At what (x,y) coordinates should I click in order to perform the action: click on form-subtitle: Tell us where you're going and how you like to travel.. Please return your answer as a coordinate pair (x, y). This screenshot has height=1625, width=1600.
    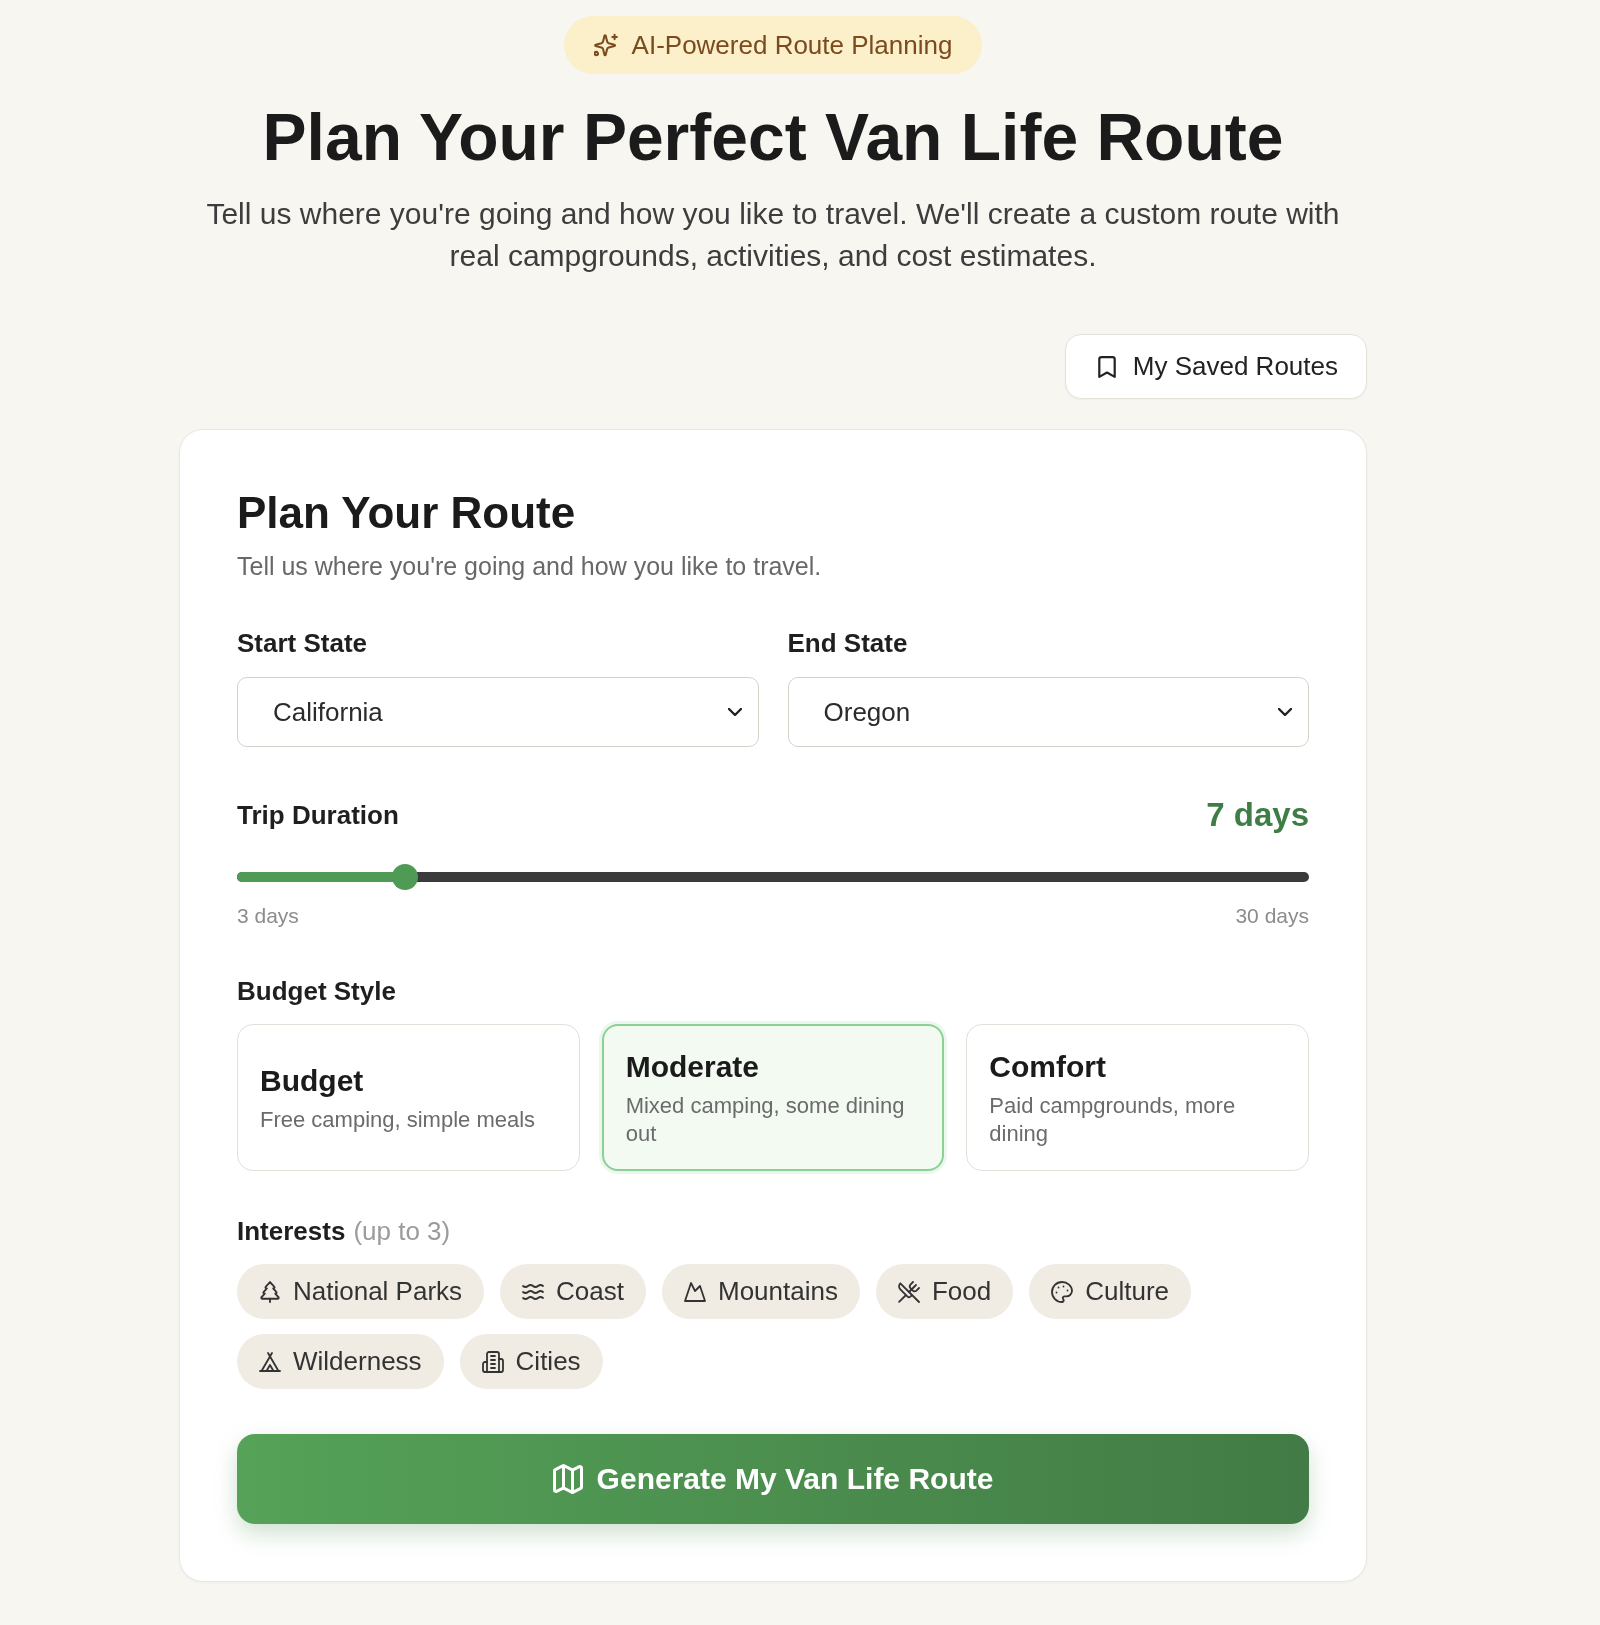
    Looking at the image, I should click on (530, 566).